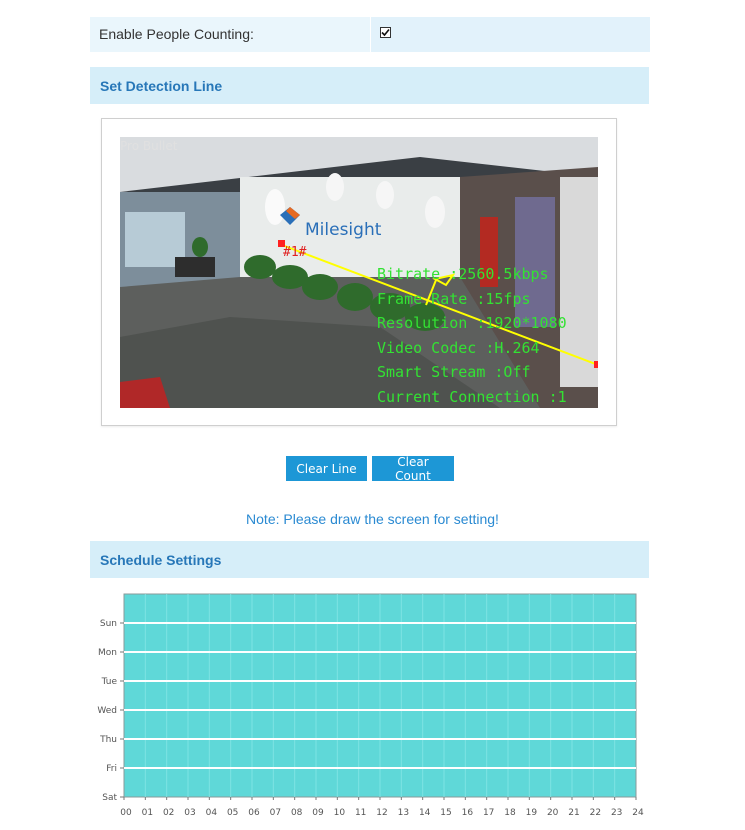  Describe the element at coordinates (149, 146) in the screenshot. I see `camera-name: Pro Bullet` at that location.